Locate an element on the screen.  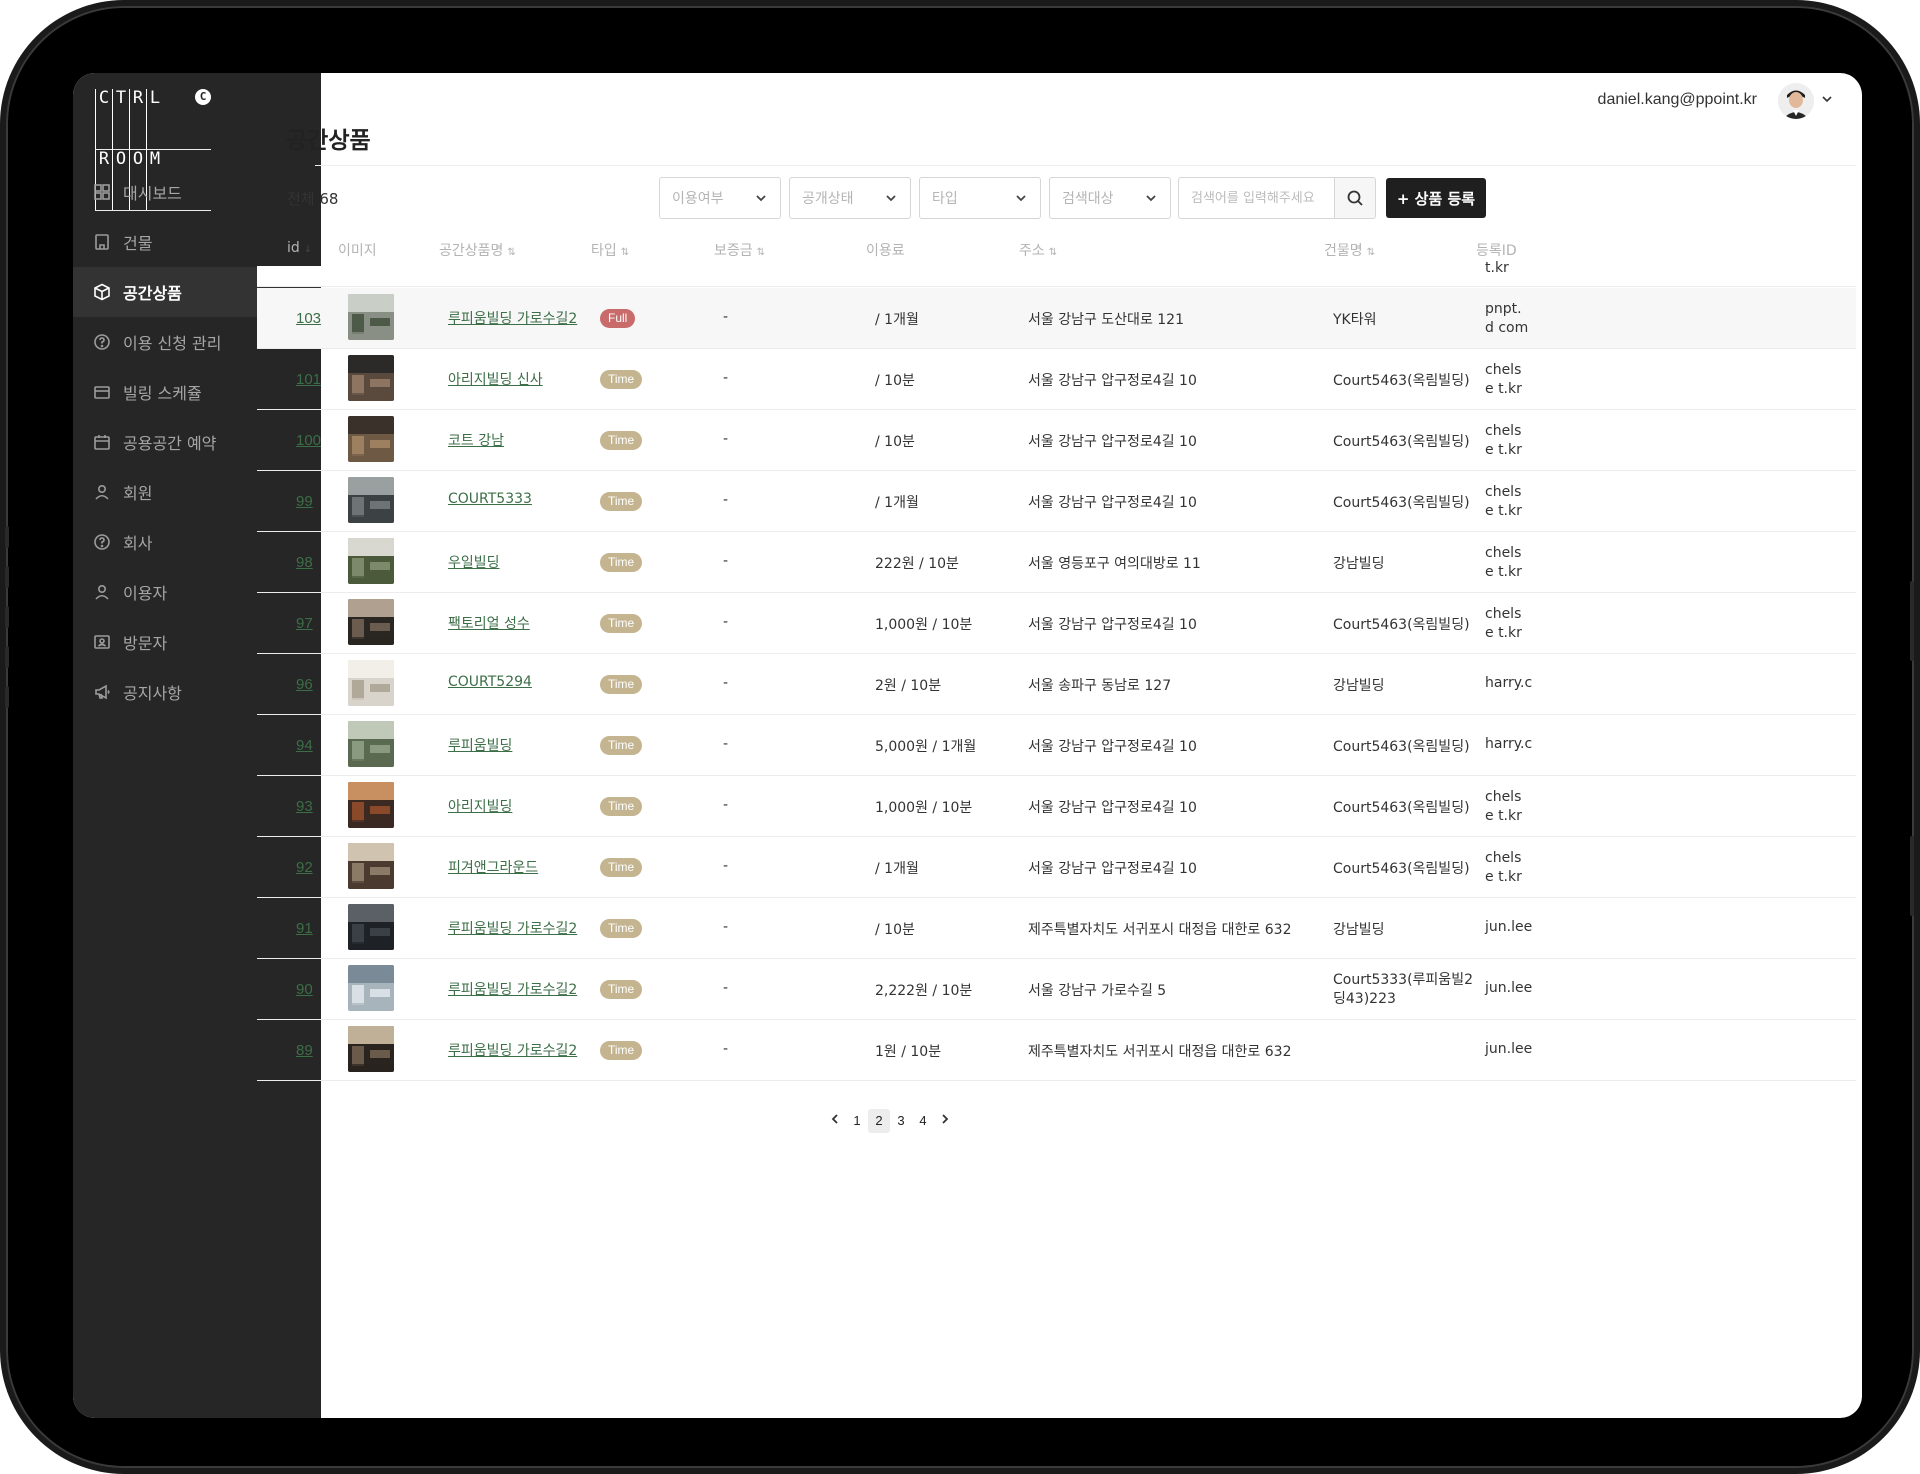
address: 서울 강남구 도산대로 121 is located at coordinates (1106, 320).